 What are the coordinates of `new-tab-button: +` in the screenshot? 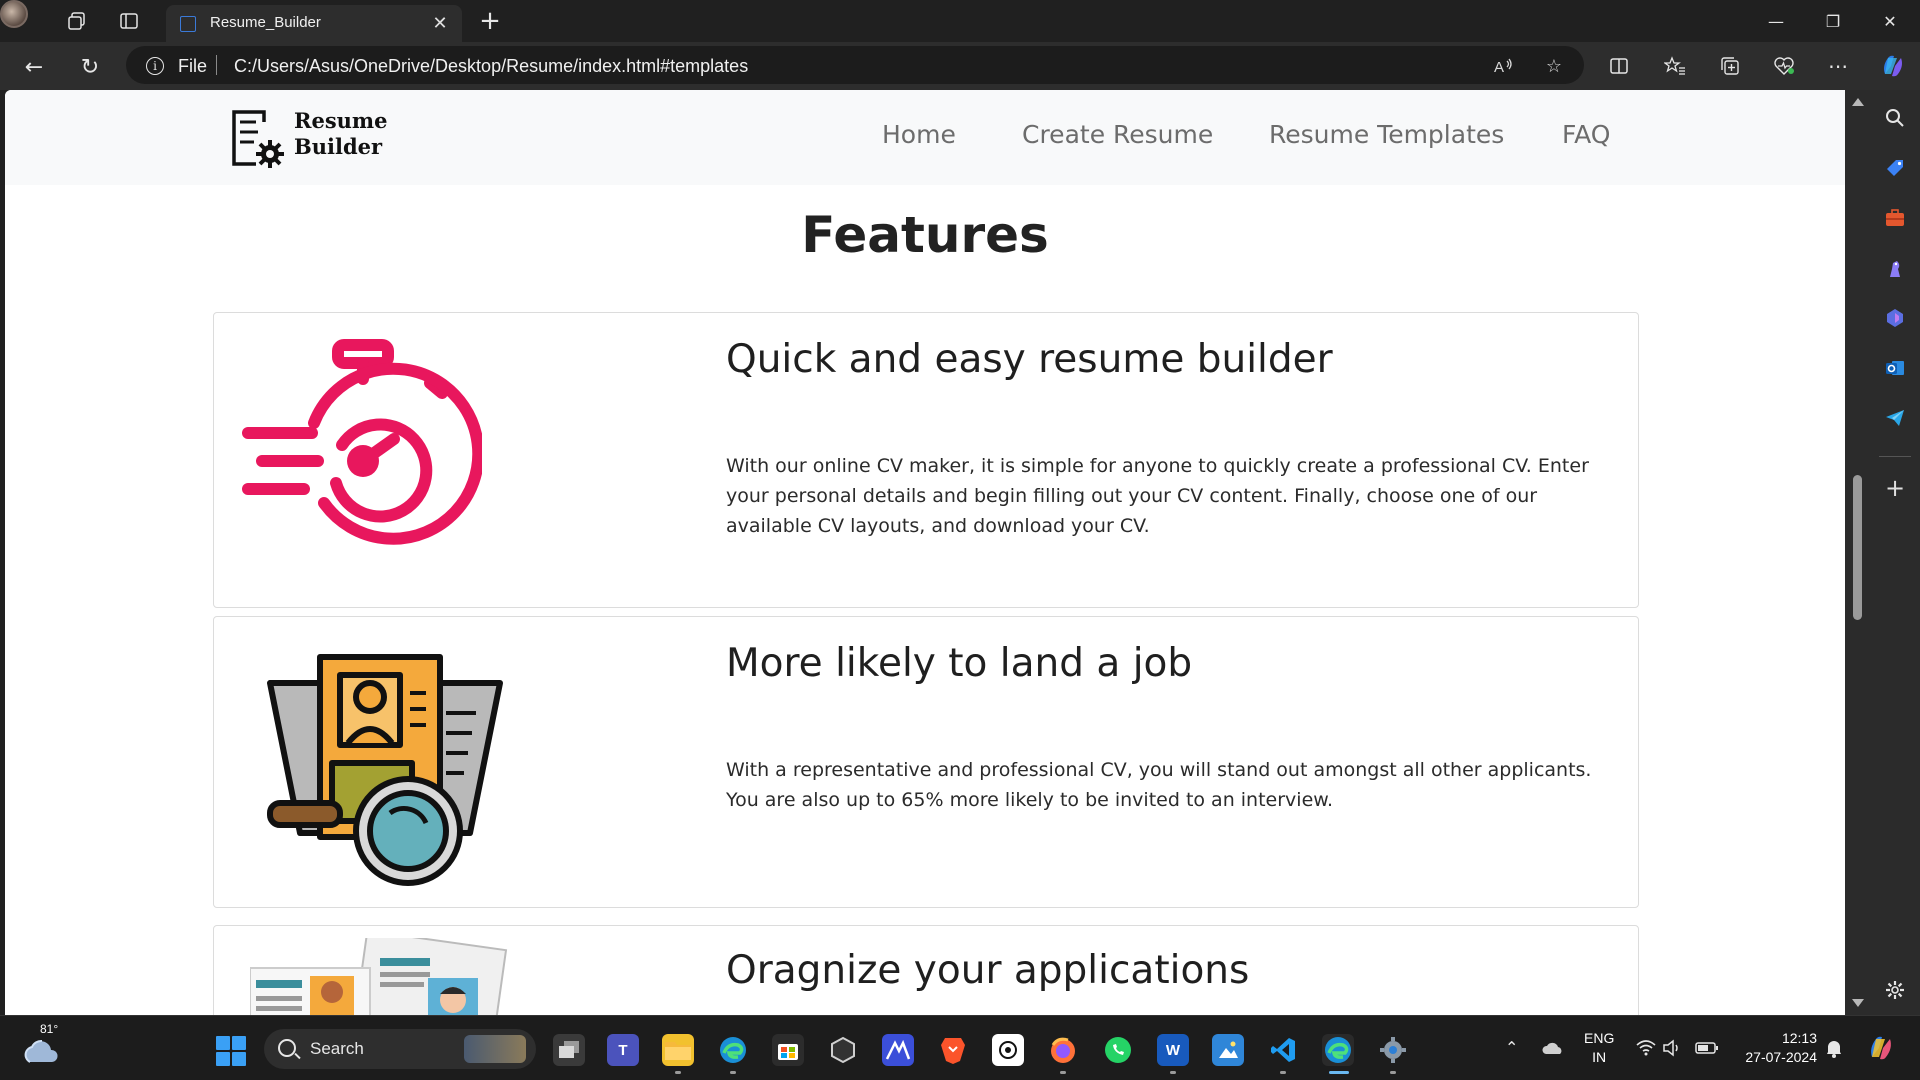 It's located at (490, 21).